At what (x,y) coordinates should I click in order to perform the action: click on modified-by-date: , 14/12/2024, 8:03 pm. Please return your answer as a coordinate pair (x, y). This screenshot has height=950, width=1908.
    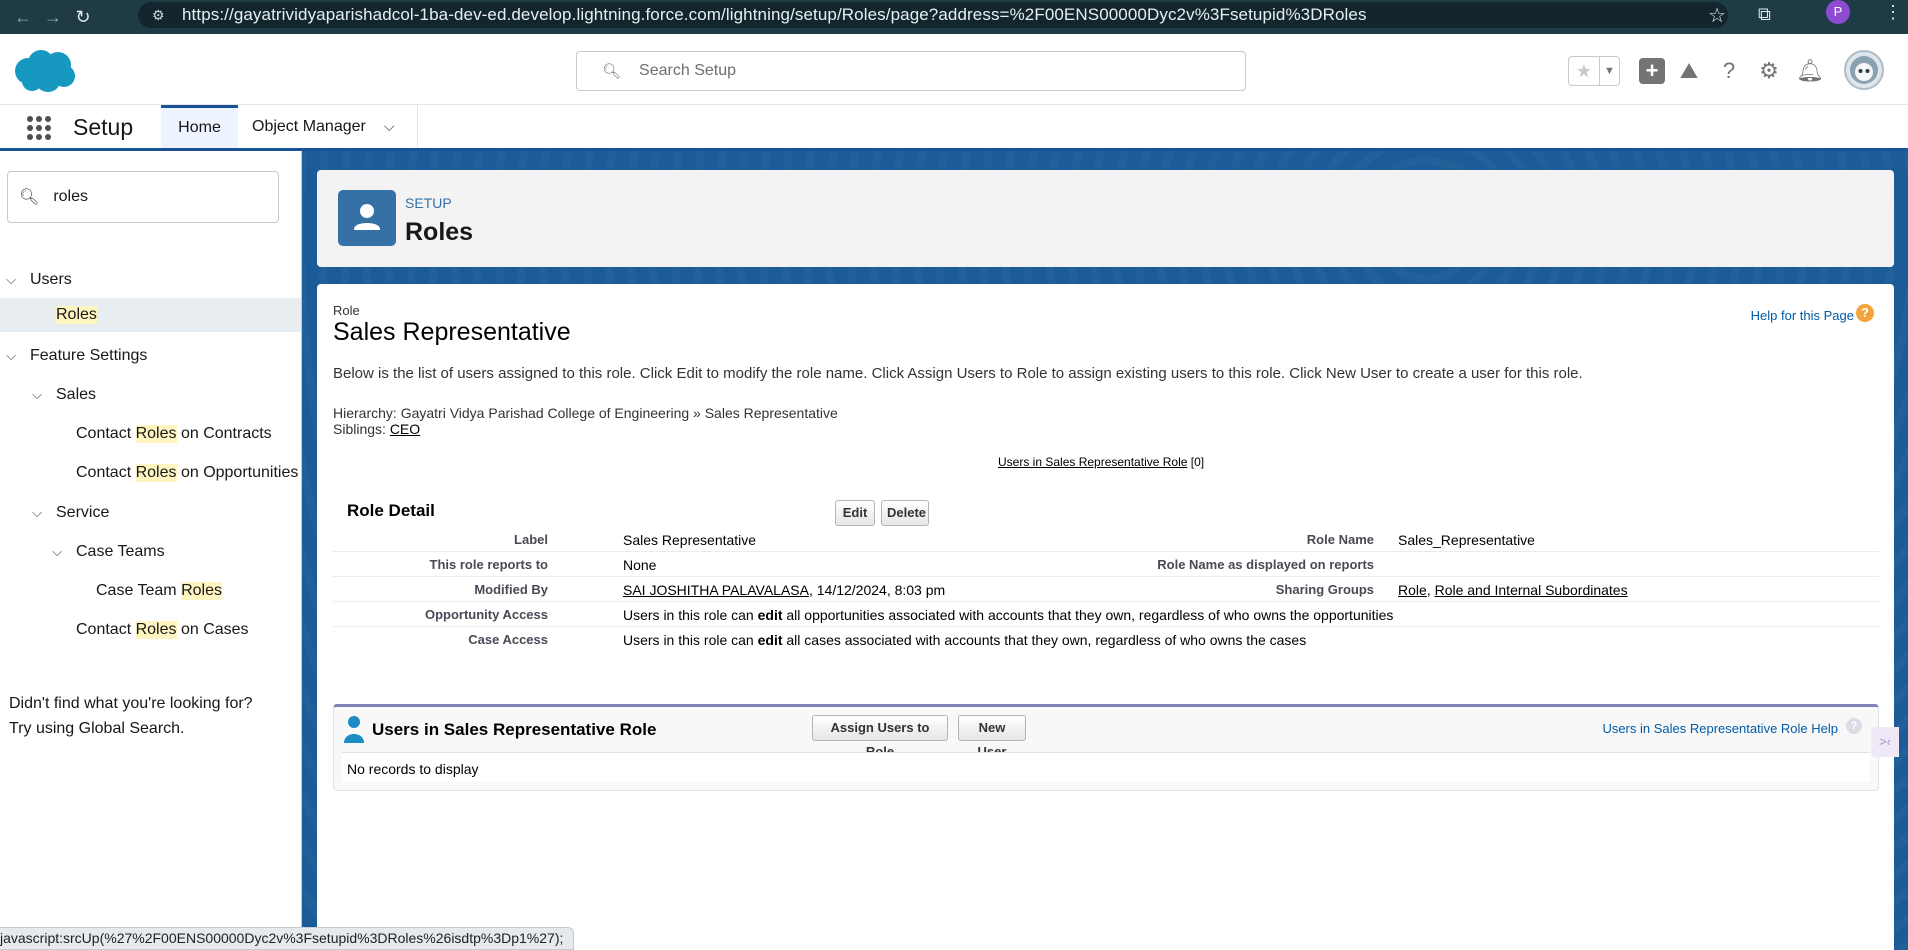
    Looking at the image, I should click on (877, 590).